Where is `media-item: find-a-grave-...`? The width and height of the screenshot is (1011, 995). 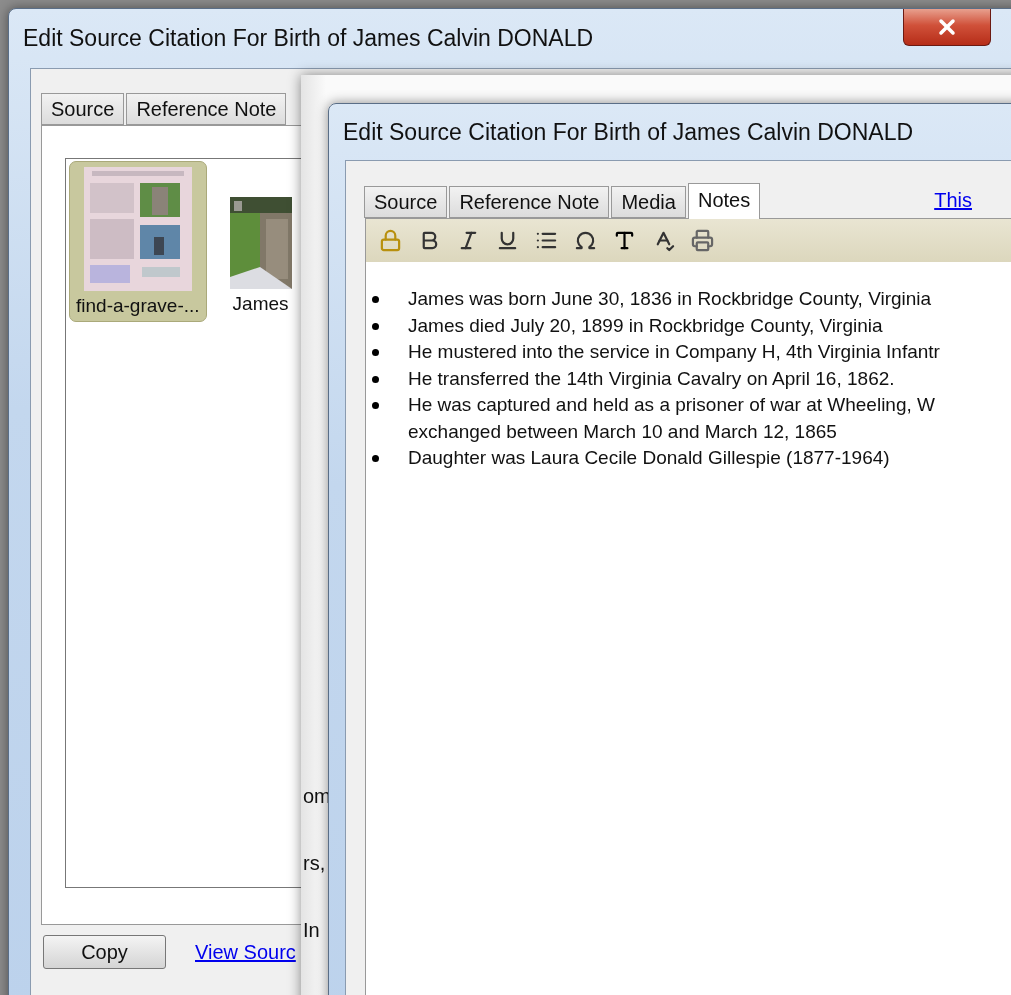
media-item: find-a-grave-... is located at coordinates (138, 241).